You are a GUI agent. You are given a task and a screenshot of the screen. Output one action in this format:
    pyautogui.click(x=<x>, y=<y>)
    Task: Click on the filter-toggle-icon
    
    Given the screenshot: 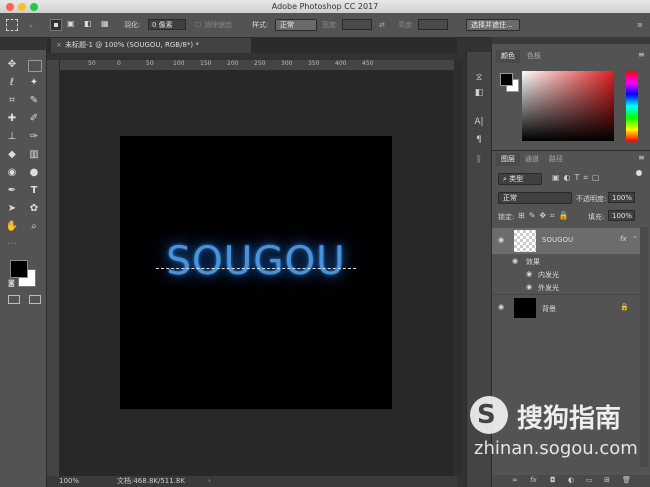 What is the action you would take?
    pyautogui.click(x=639, y=173)
    